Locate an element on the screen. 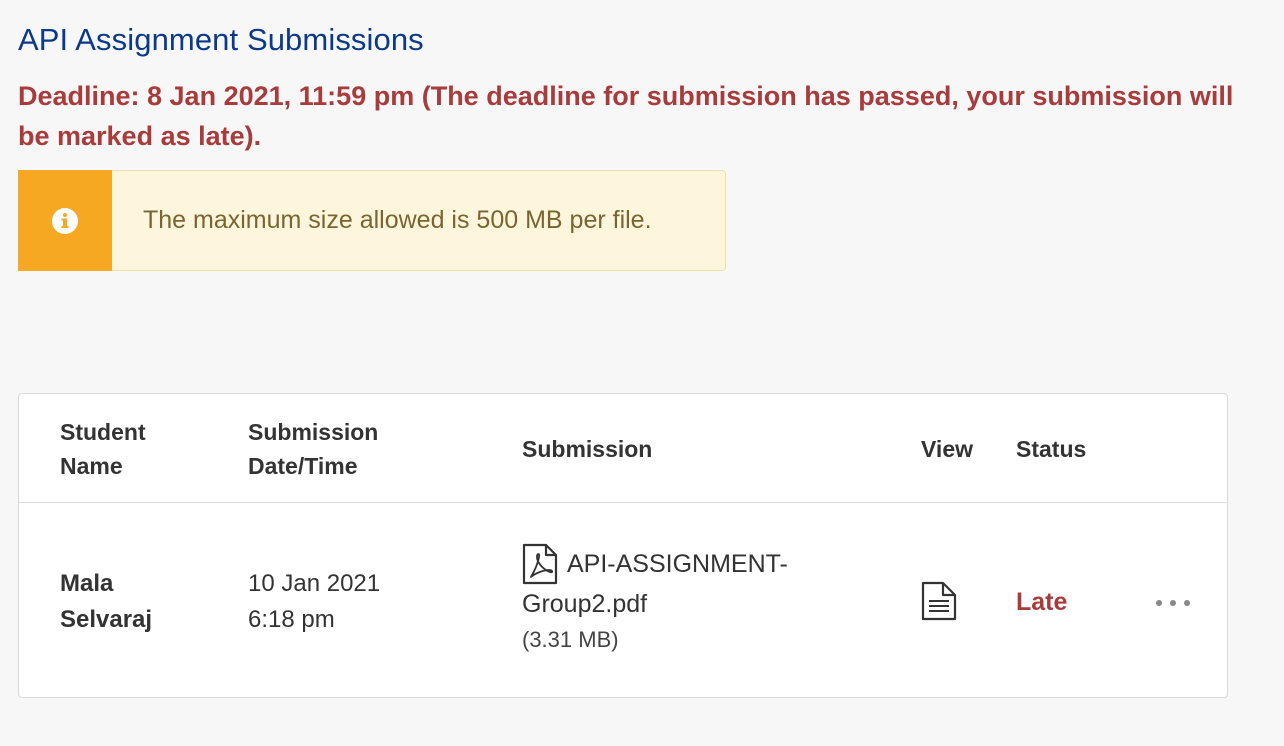 The image size is (1284, 746). submission-date: 10 Jan 2021 is located at coordinates (314, 583).